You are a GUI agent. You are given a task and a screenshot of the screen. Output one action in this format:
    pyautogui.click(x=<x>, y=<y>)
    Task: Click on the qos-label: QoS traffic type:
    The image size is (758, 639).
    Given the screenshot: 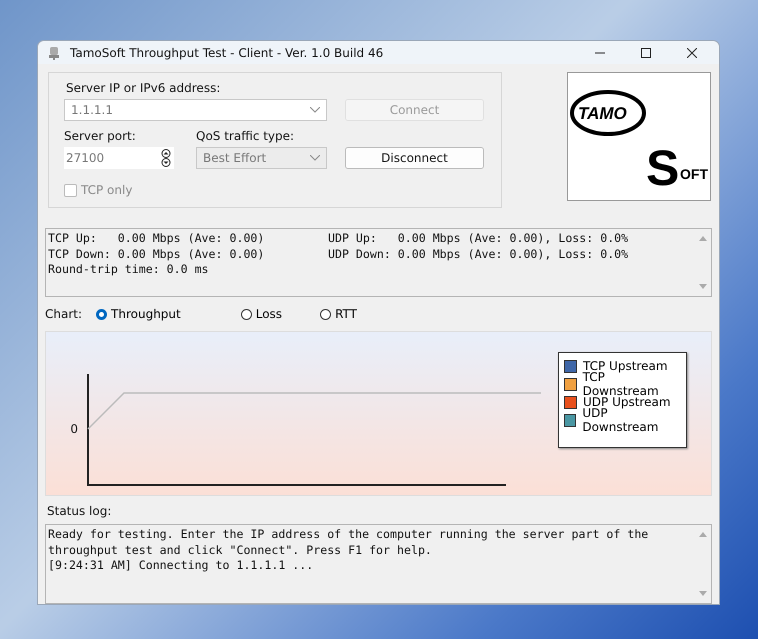 What is the action you would take?
    pyautogui.click(x=246, y=136)
    